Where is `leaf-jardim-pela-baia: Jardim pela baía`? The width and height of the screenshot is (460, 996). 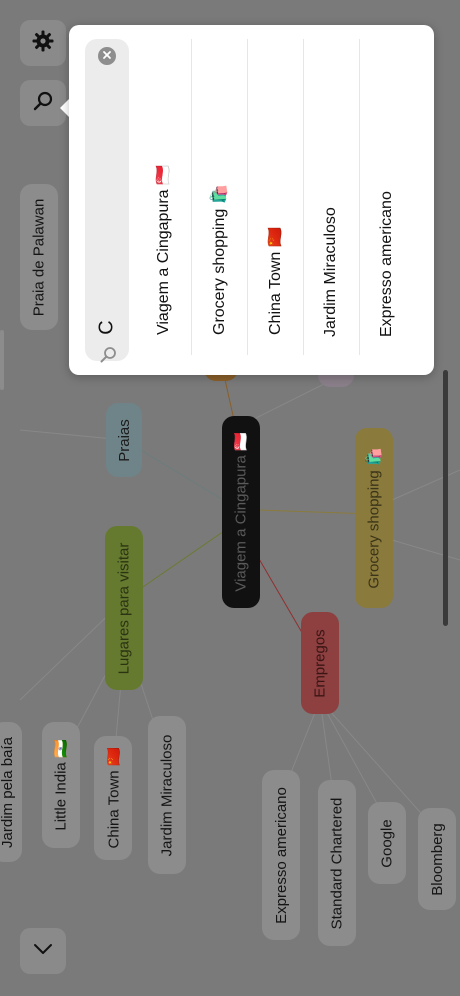
leaf-jardim-pela-baia: Jardim pela baía is located at coordinates (11, 792).